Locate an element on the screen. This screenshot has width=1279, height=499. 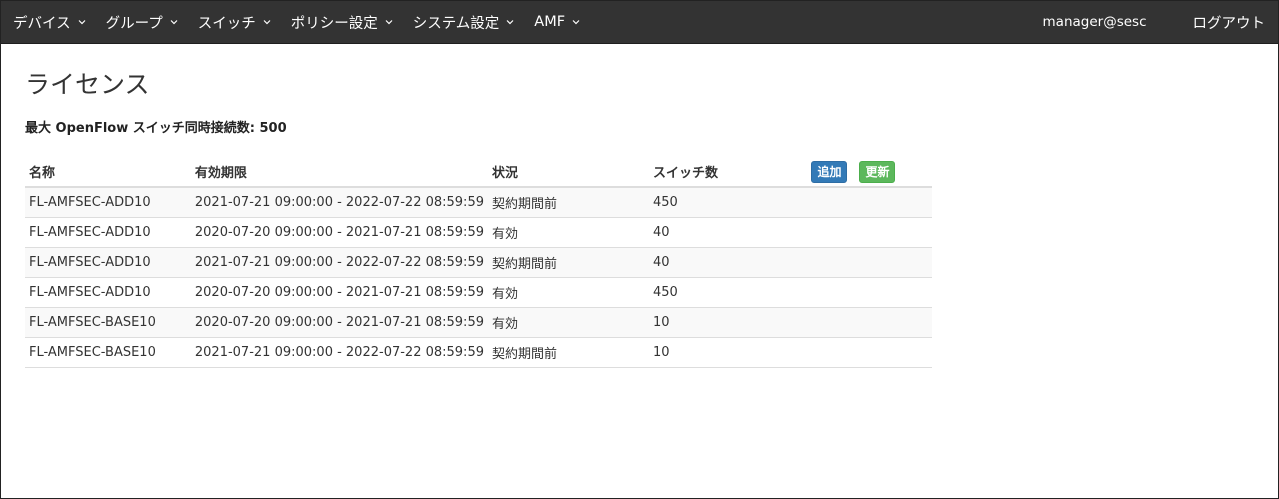
column-header-switches: スイッチ数 is located at coordinates (728, 172).